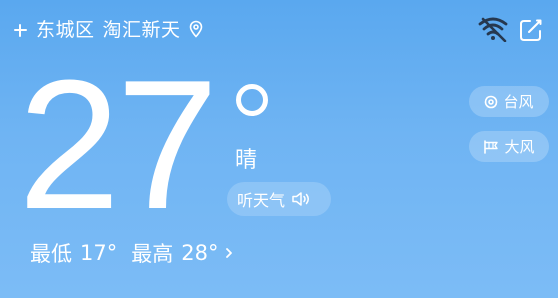 The height and width of the screenshot is (298, 558). Describe the element at coordinates (519, 147) in the screenshot. I see `gale-alert-label: 大风` at that location.